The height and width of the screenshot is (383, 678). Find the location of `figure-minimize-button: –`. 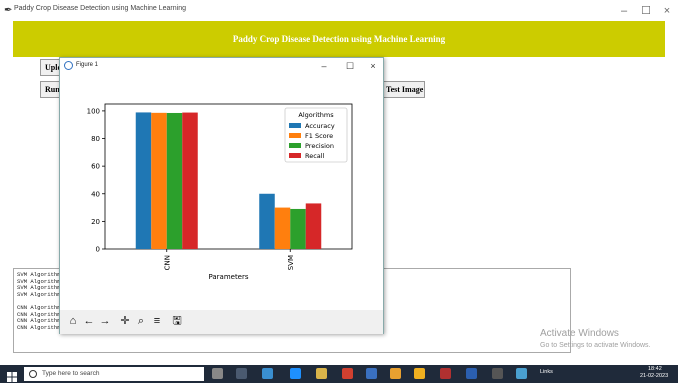

figure-minimize-button: – is located at coordinates (324, 66).